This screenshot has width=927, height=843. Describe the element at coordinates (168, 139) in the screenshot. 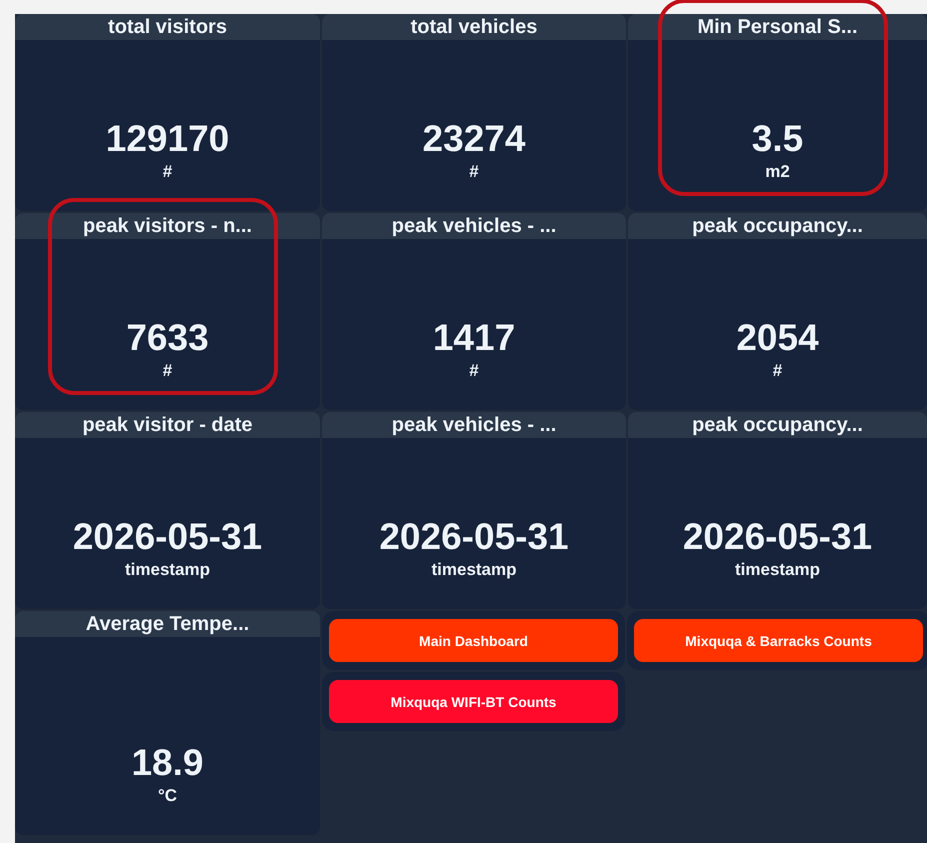

I see `stat-value: 129170` at that location.